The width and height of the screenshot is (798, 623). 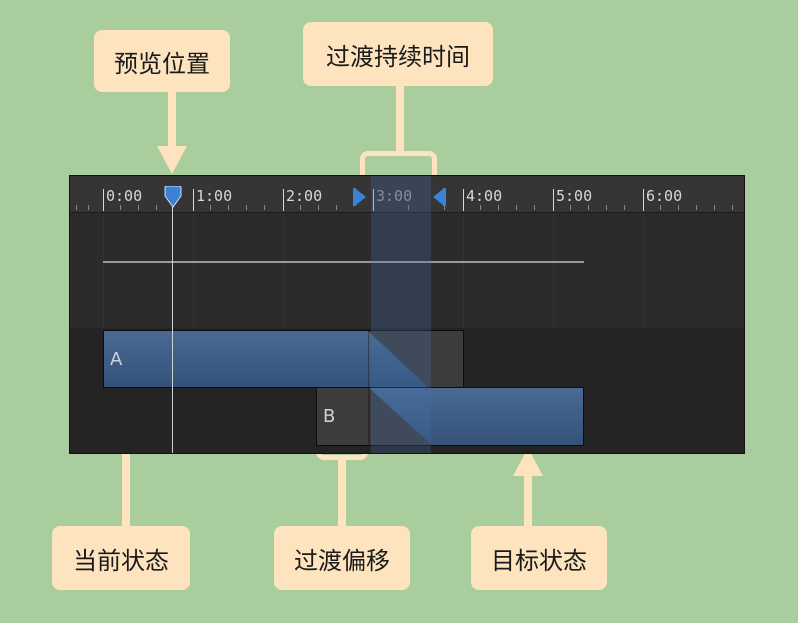 I want to click on transition-start-marker-icon, so click(x=360, y=197).